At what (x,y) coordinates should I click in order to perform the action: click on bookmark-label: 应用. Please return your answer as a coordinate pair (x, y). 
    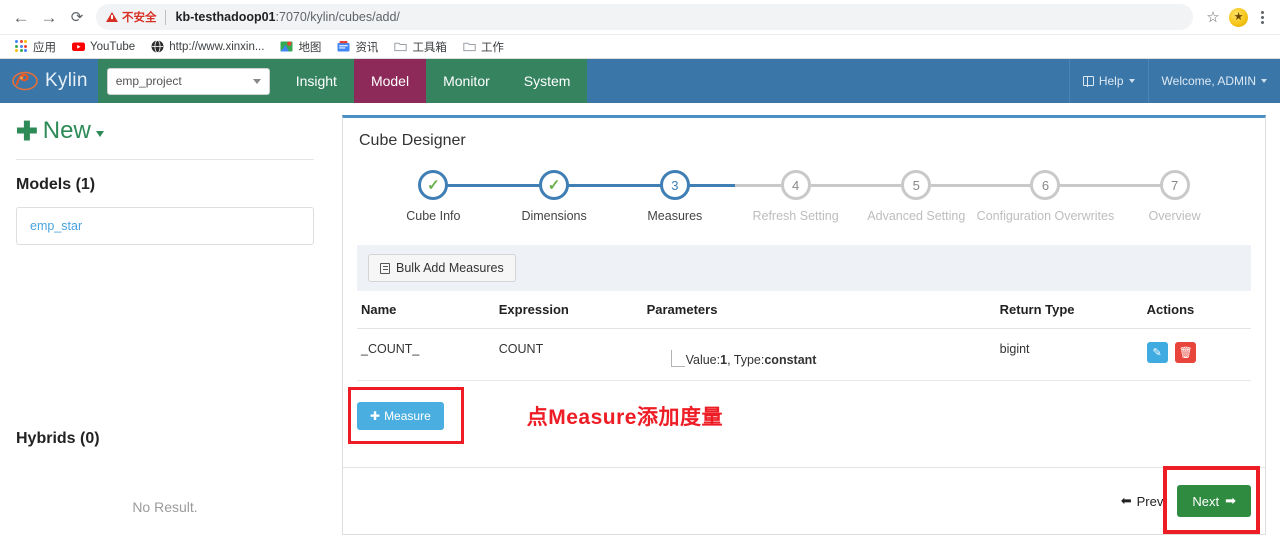
    Looking at the image, I should click on (44, 47).